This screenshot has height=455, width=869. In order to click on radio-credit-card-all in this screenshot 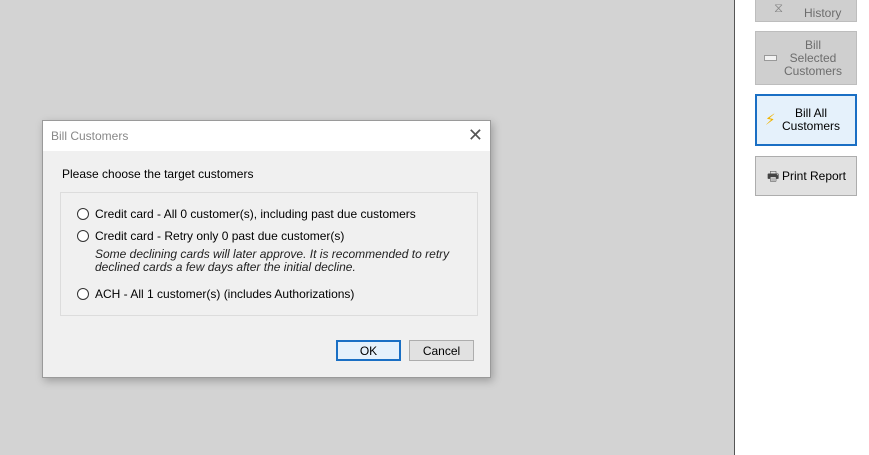, I will do `click(83, 214)`.